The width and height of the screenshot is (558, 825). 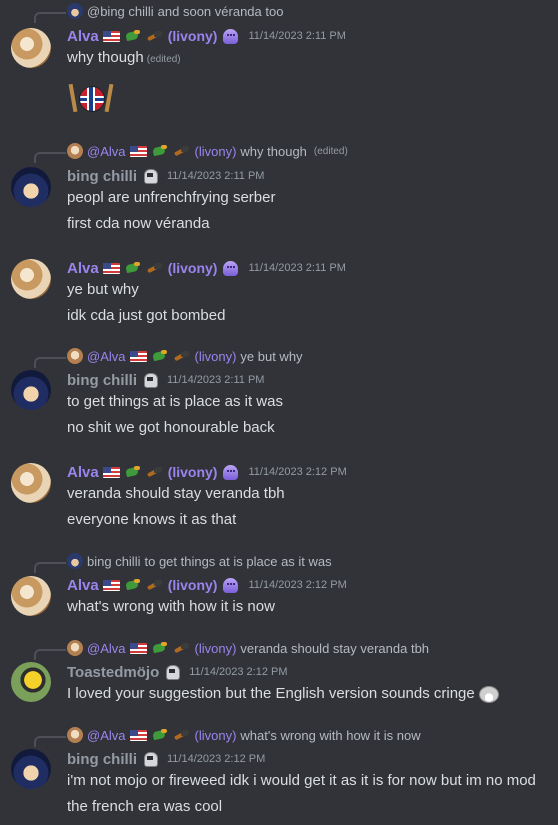 I want to click on reply-text: and soon véranda too, so click(x=220, y=11).